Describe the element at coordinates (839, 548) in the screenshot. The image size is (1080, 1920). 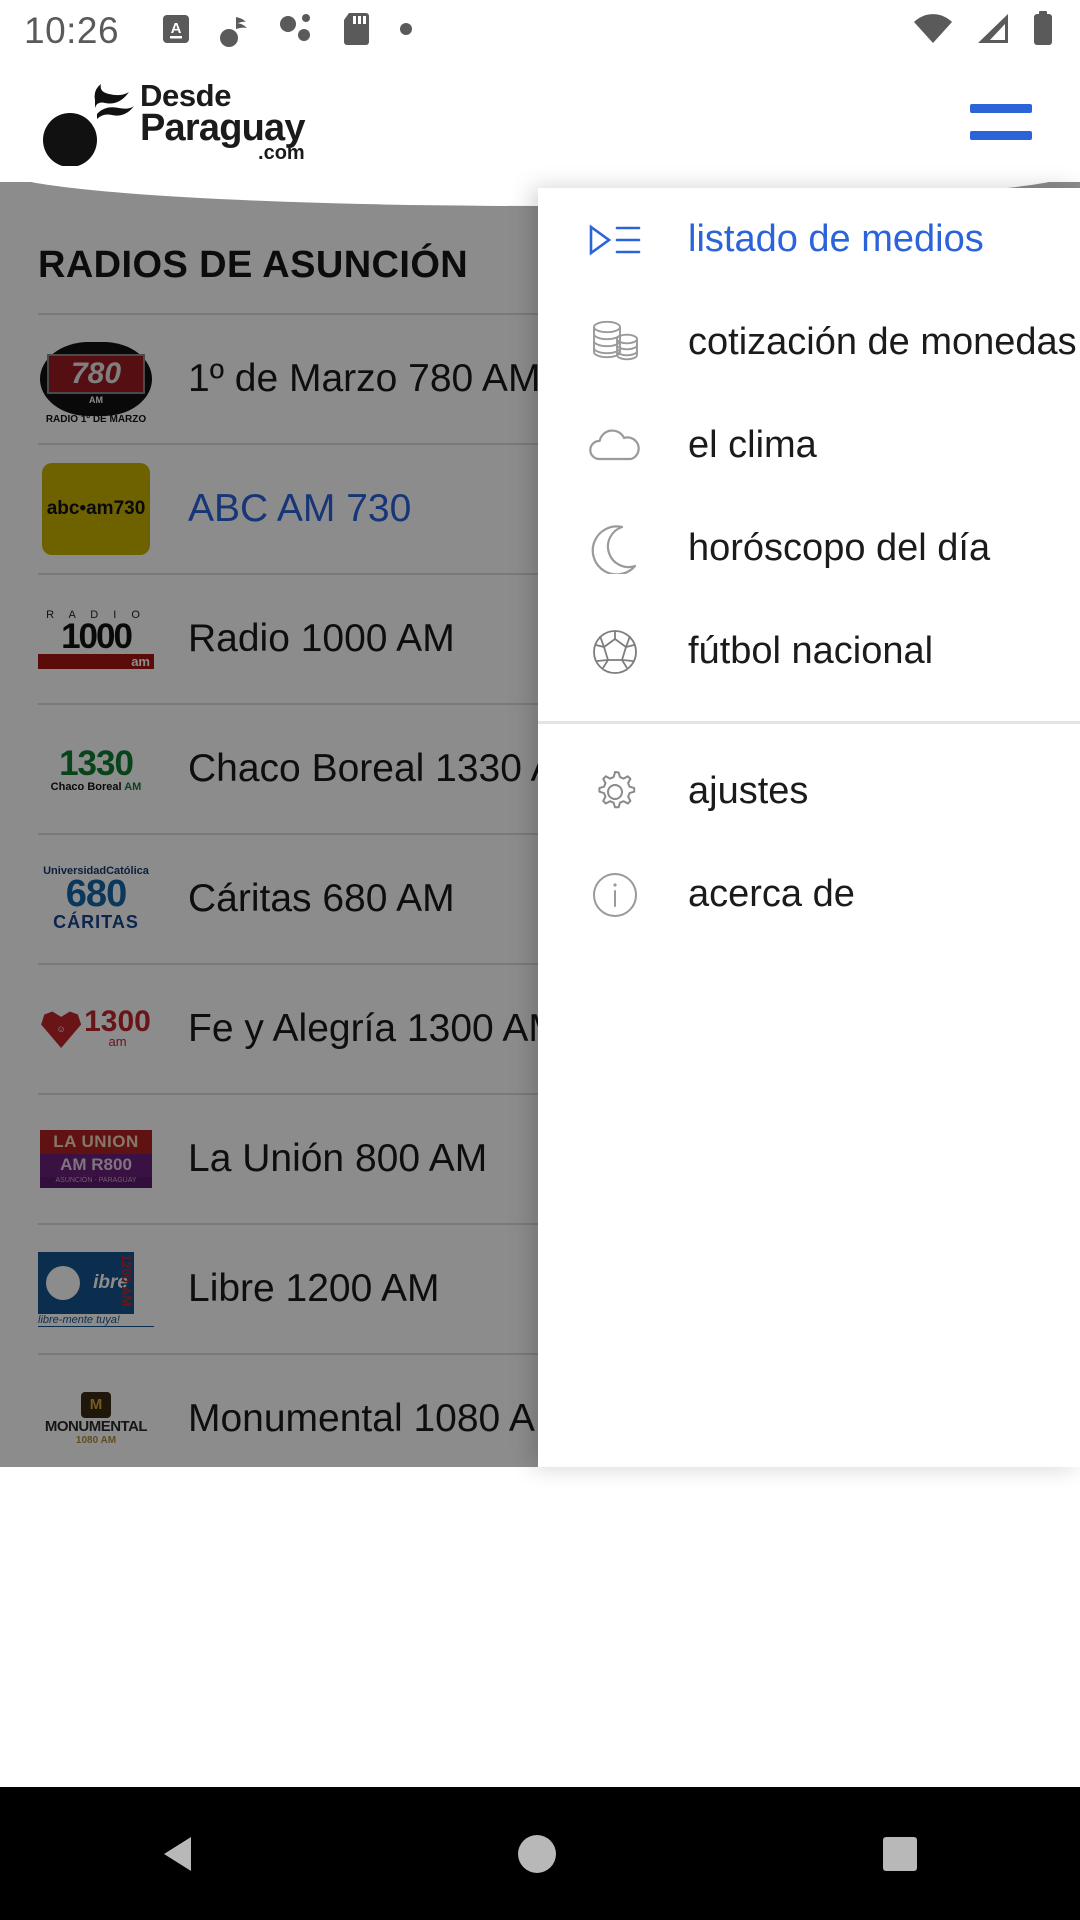
I see `menu-item-label: horóscopo del día` at that location.